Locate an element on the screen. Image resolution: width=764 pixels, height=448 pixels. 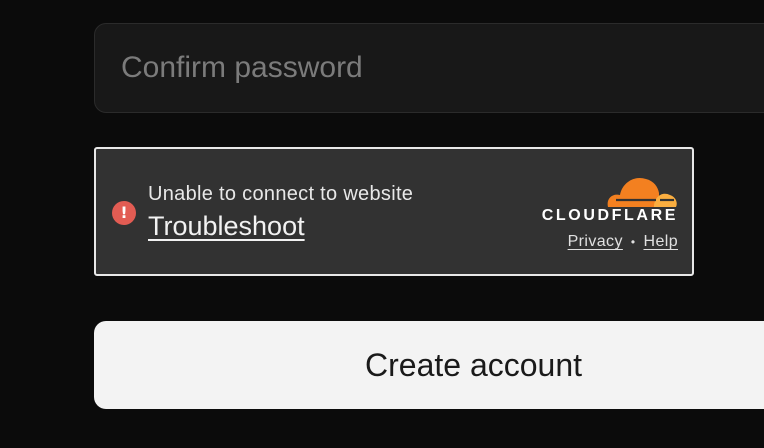
cloudflare-cloud-icon is located at coordinates (642, 192).